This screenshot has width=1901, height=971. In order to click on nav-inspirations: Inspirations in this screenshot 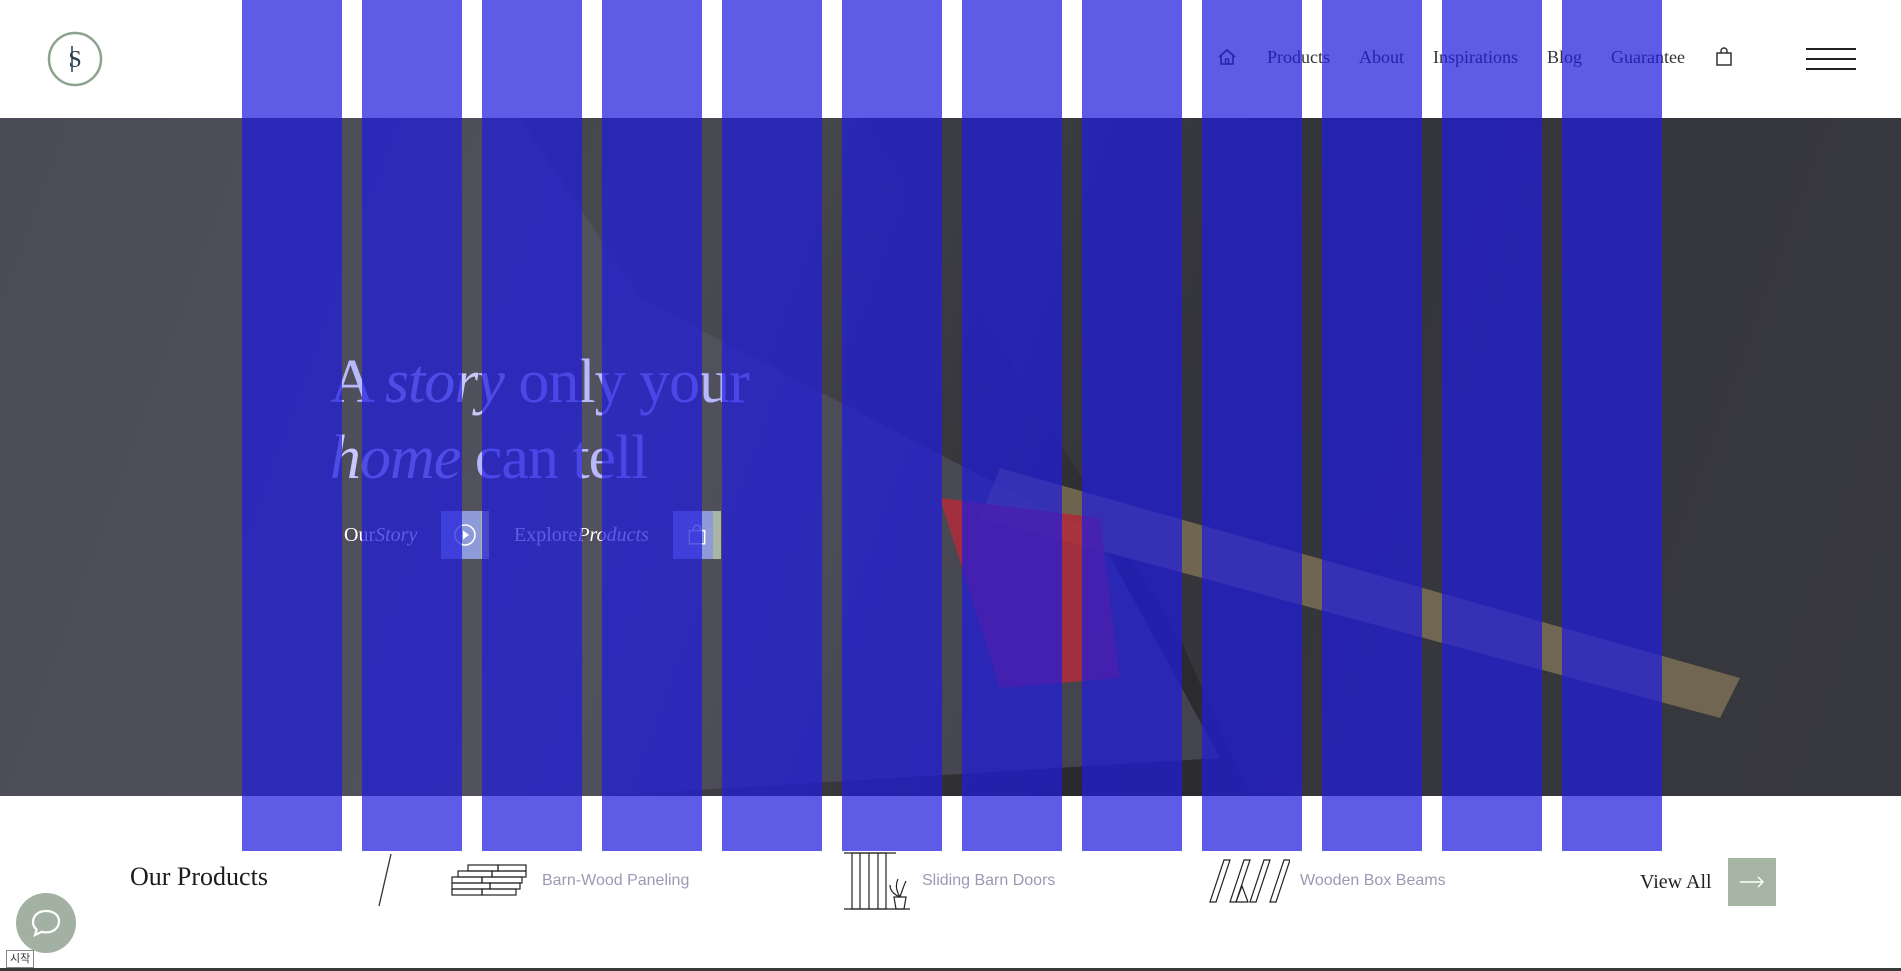, I will do `click(1475, 57)`.